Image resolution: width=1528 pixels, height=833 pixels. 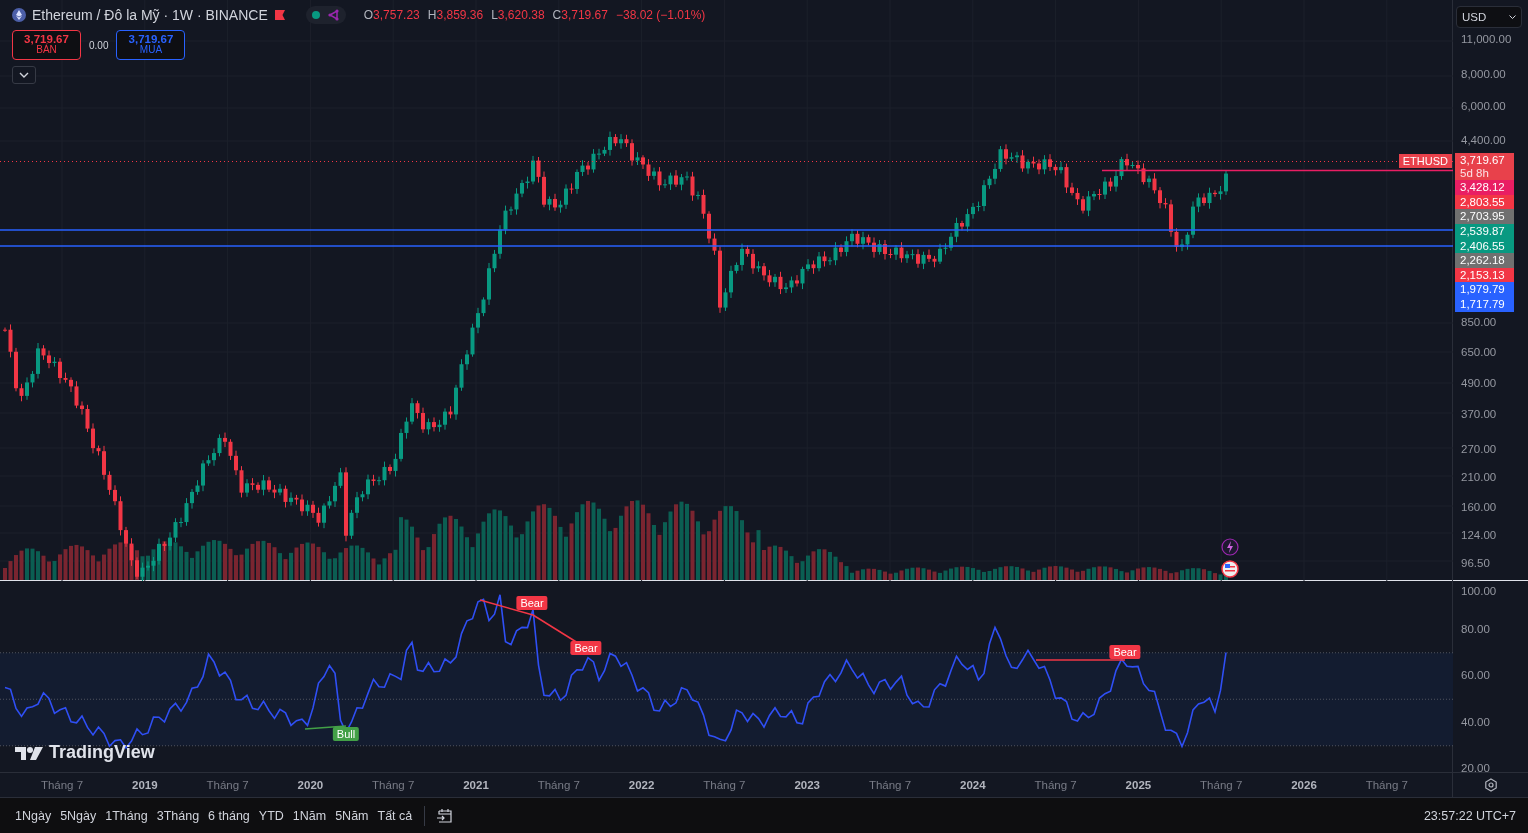 What do you see at coordinates (1484, 167) in the screenshot?
I see `price-tag: 3,719.67 5d 8h` at bounding box center [1484, 167].